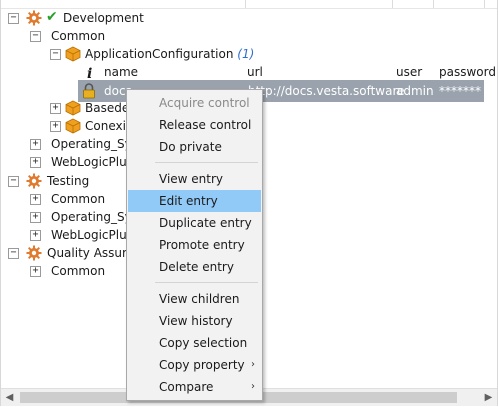  What do you see at coordinates (52, 17) in the screenshot?
I see `check-icon: ✔` at bounding box center [52, 17].